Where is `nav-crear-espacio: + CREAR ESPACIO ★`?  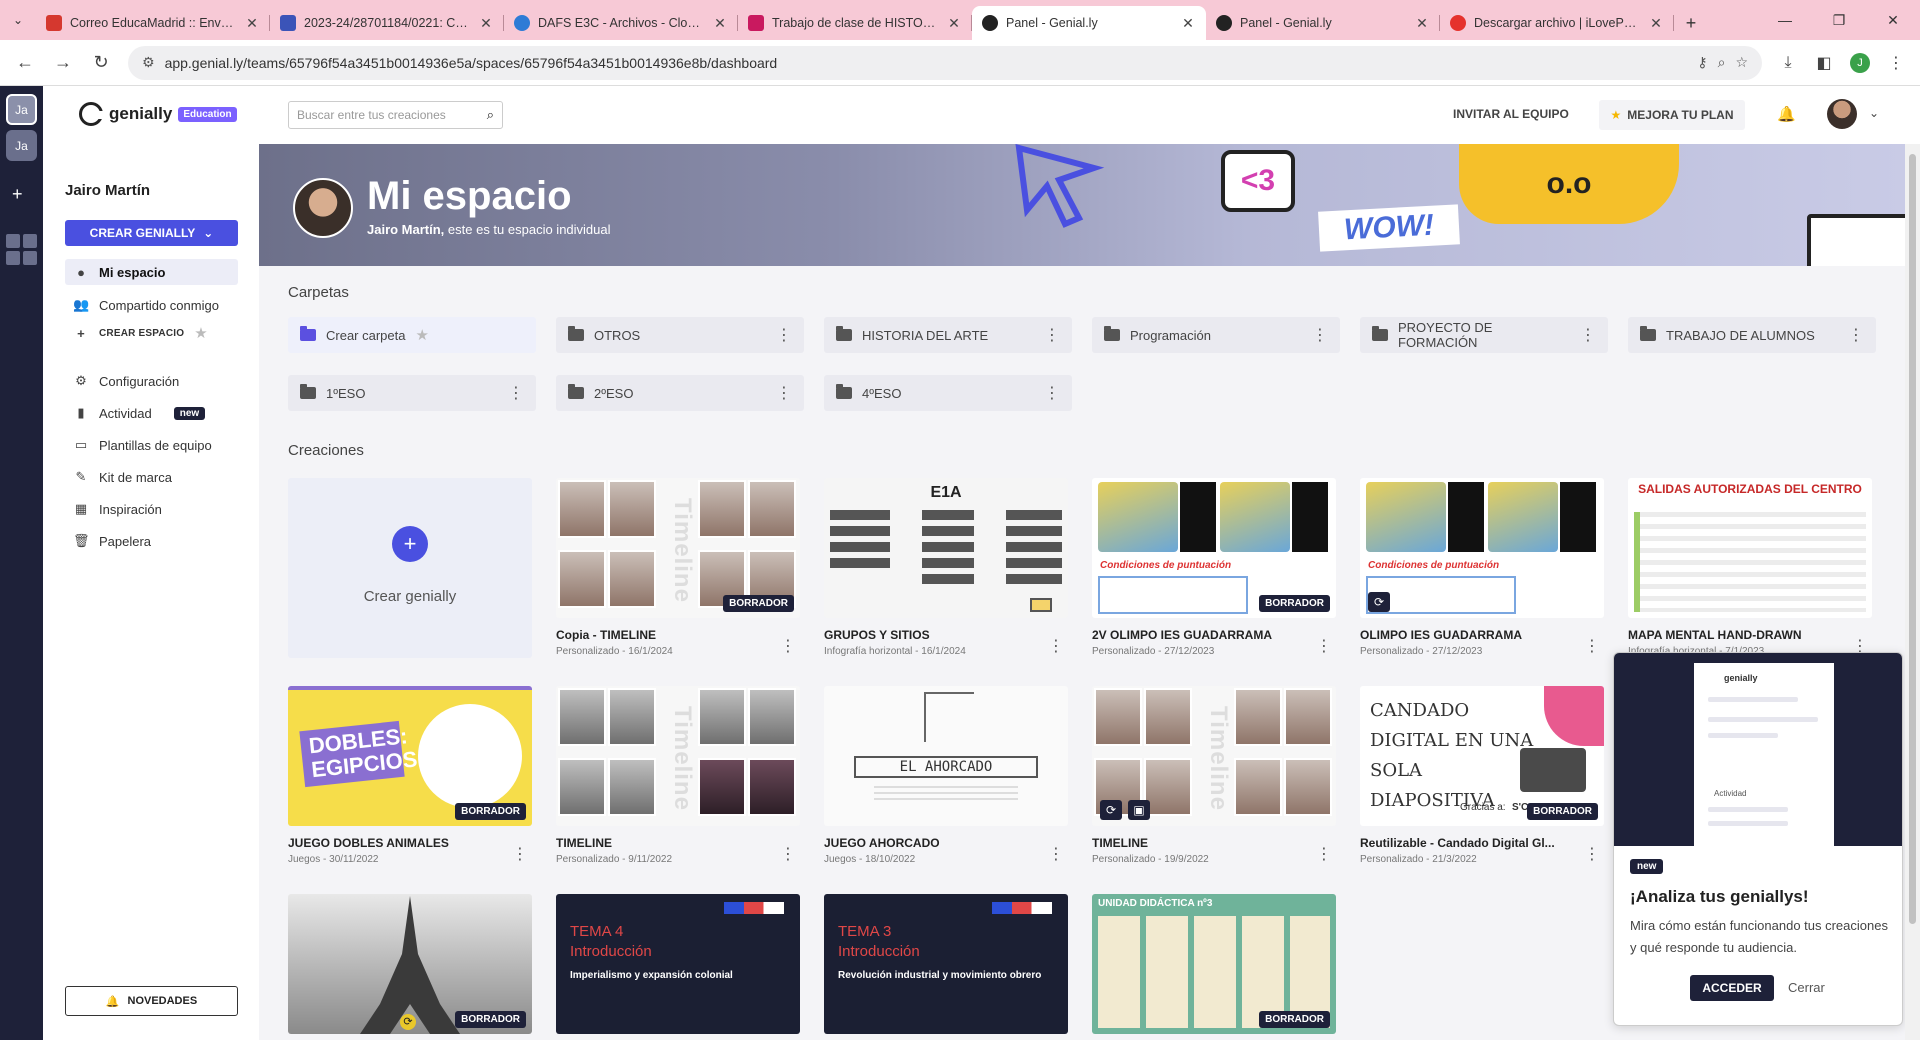
nav-crear-espacio: + CREAR ESPACIO ★ is located at coordinates (151, 333).